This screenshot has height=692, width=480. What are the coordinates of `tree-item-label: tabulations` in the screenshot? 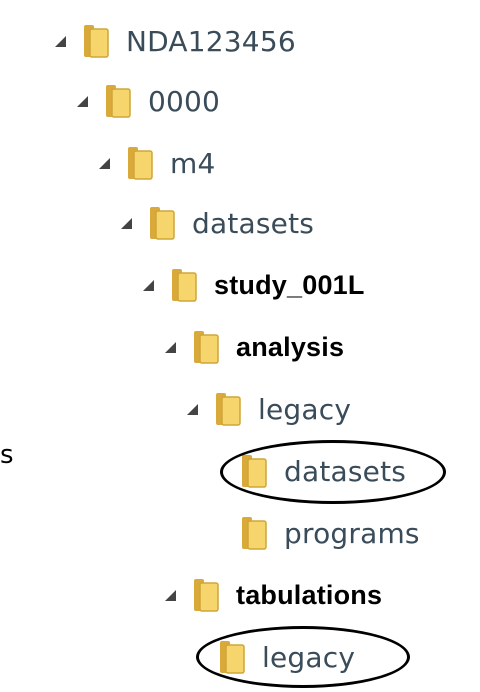 It's located at (309, 594).